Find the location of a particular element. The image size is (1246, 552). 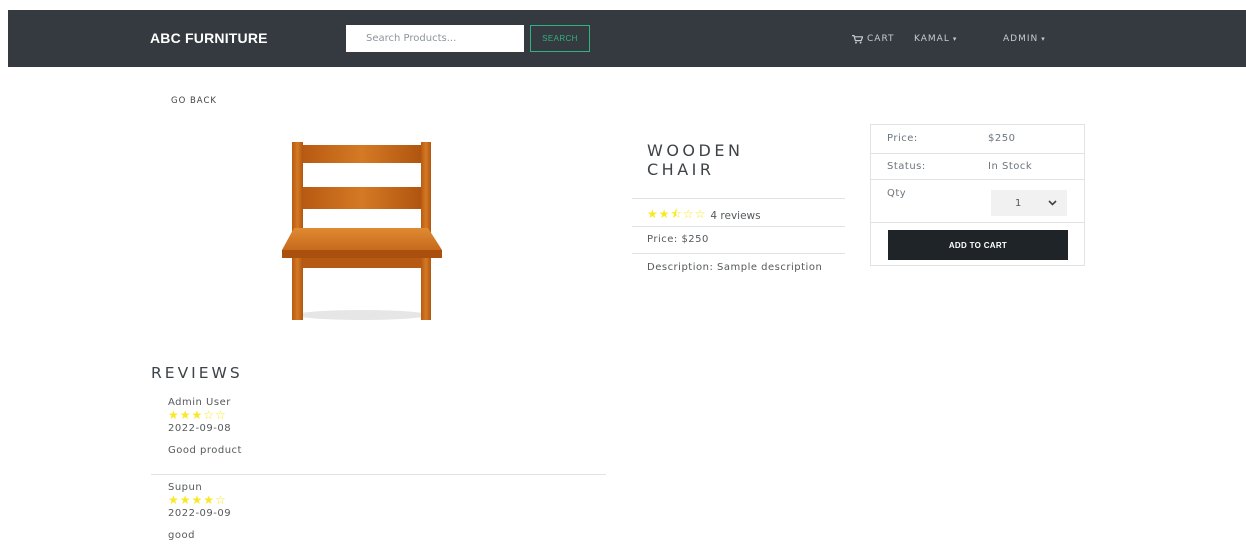

qty-select: 1 is located at coordinates (1029, 203).